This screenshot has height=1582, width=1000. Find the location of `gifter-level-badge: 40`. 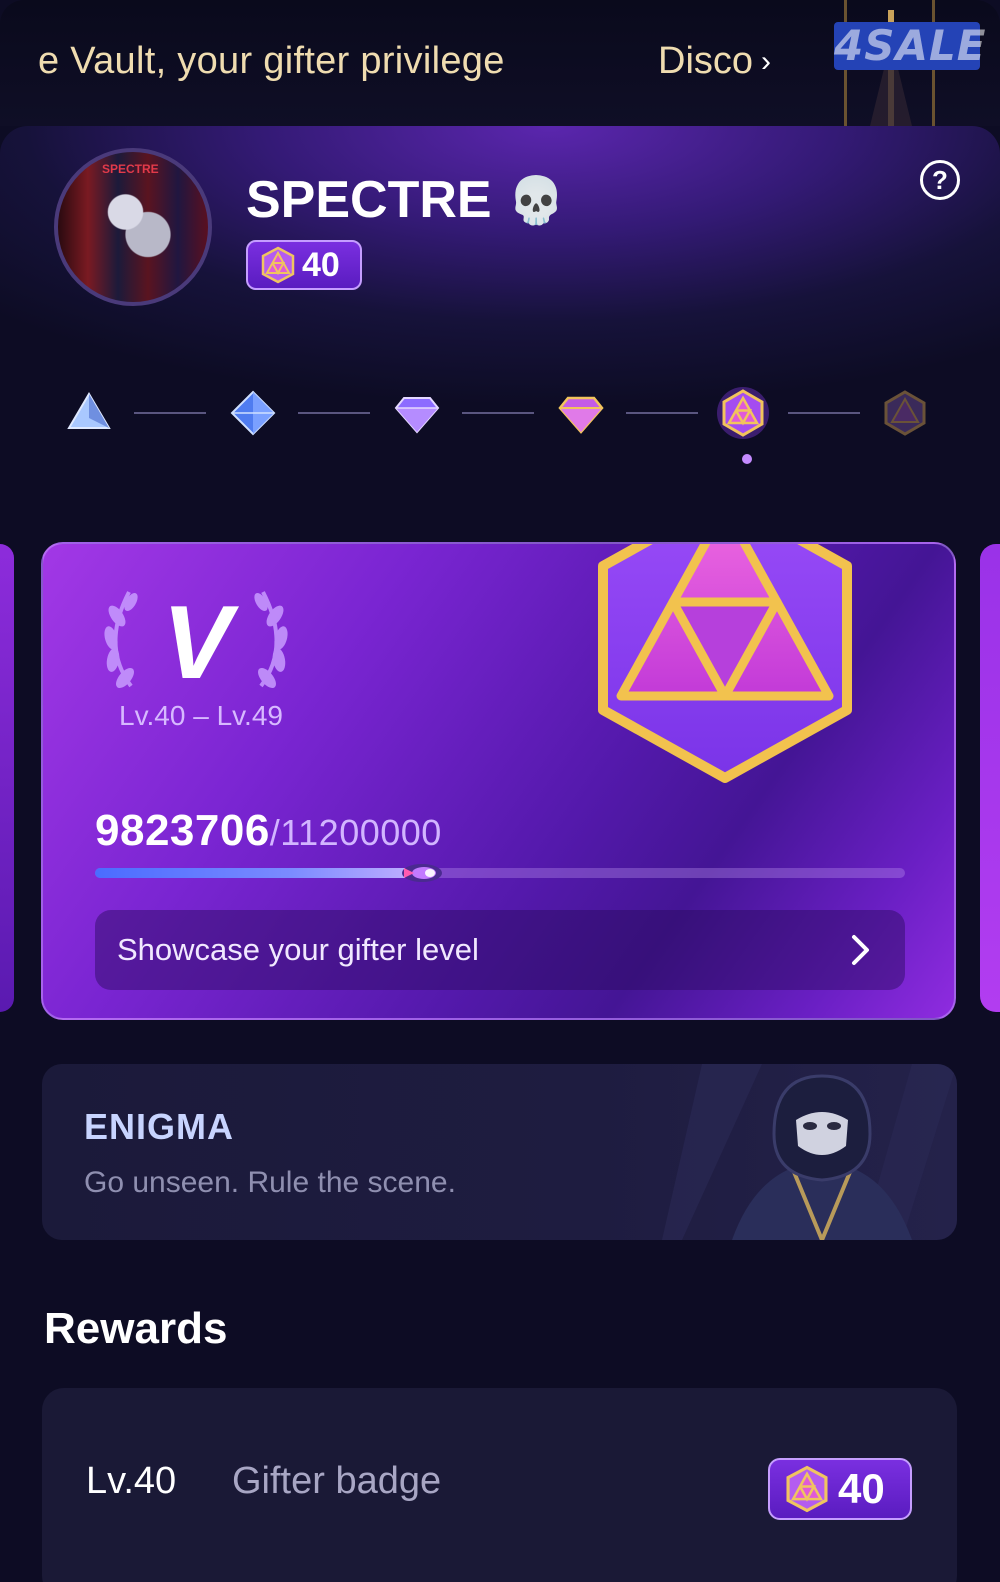

gifter-level-badge: 40 is located at coordinates (304, 265).